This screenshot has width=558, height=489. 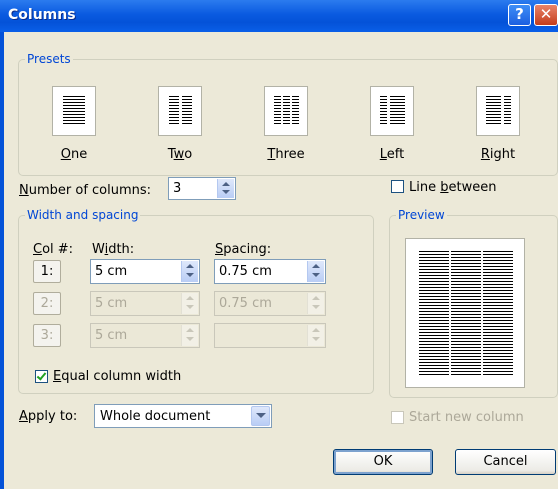 What do you see at coordinates (174, 111) in the screenshot?
I see `two-columns-icon` at bounding box center [174, 111].